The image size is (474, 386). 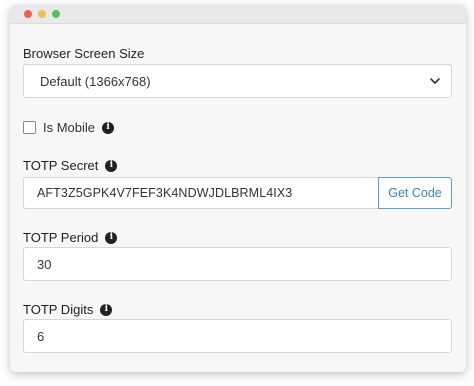 I want to click on totp-digits-label: TOTP Digits i, so click(x=68, y=309).